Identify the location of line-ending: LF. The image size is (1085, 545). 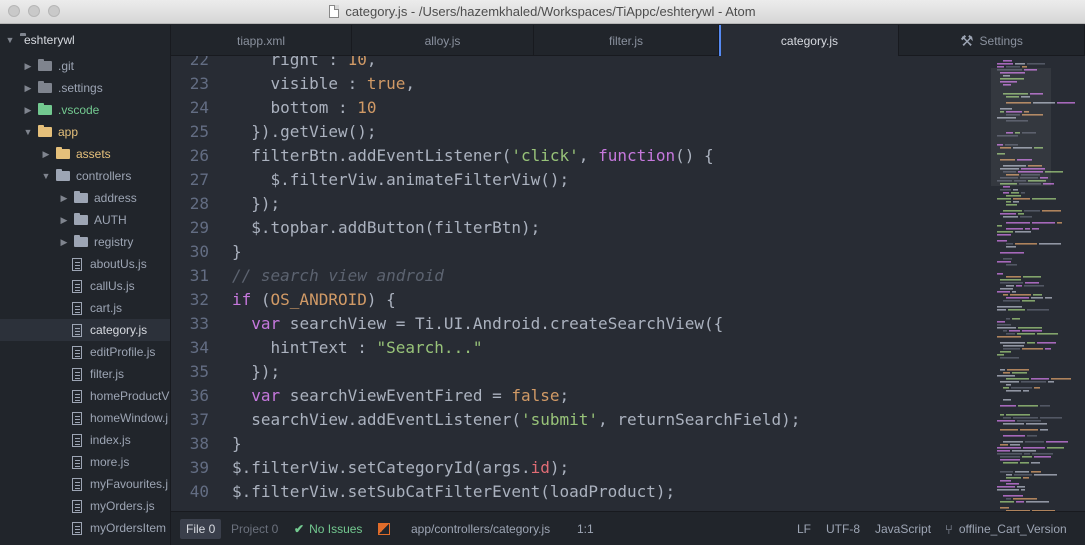
(804, 528).